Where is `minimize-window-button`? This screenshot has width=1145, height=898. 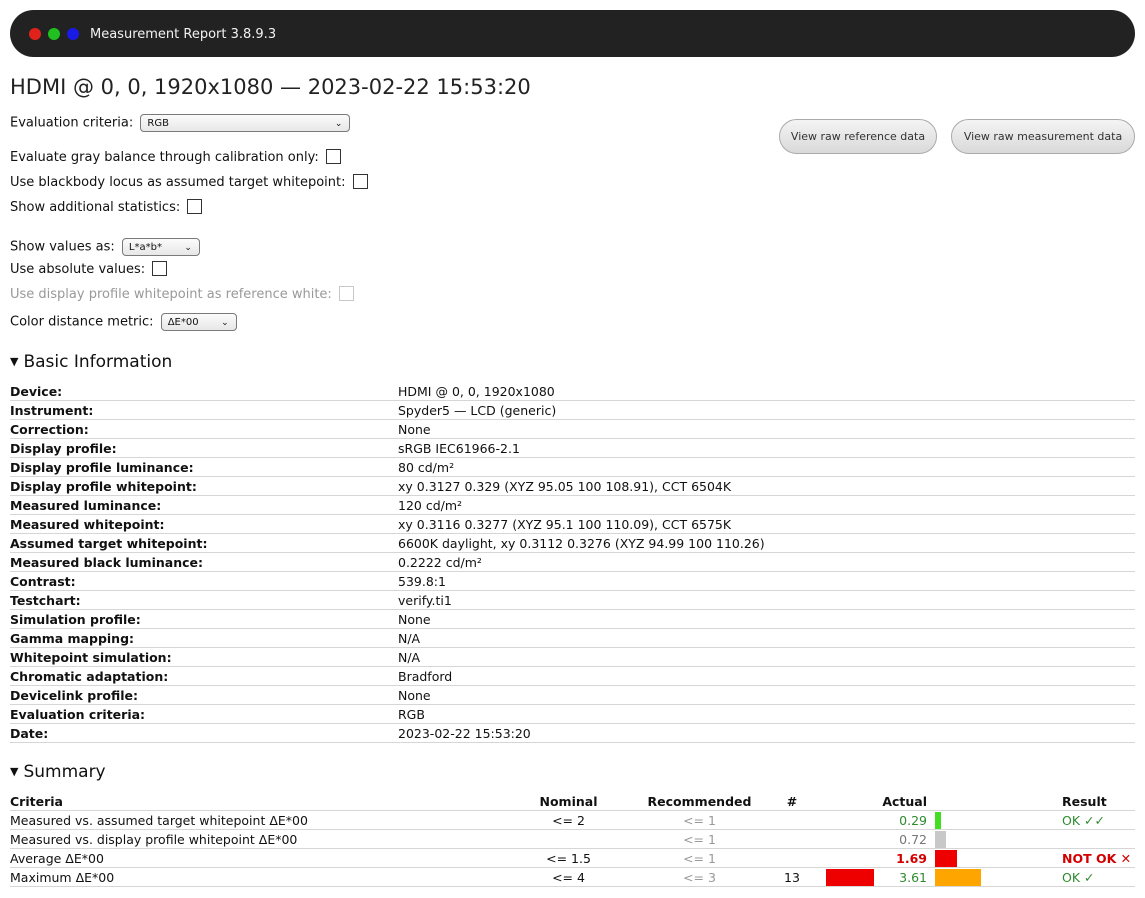
minimize-window-button is located at coordinates (54, 34).